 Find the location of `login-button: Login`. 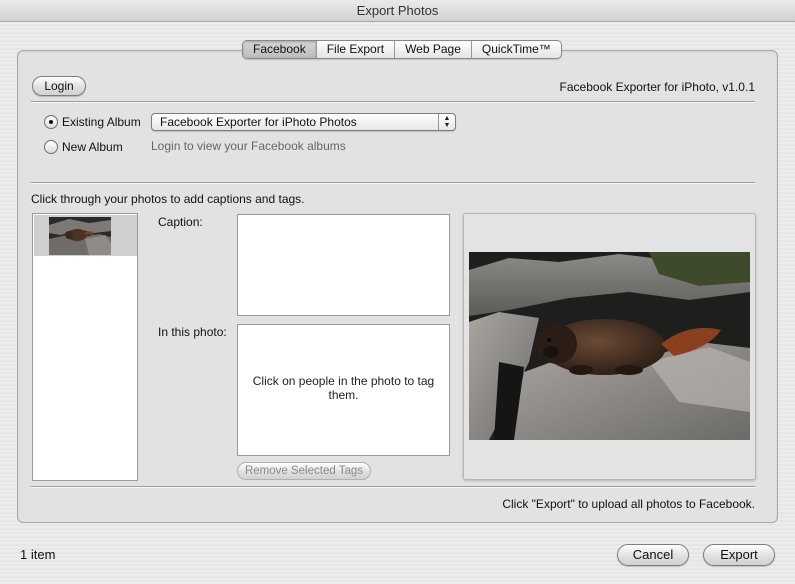

login-button: Login is located at coordinates (59, 86).